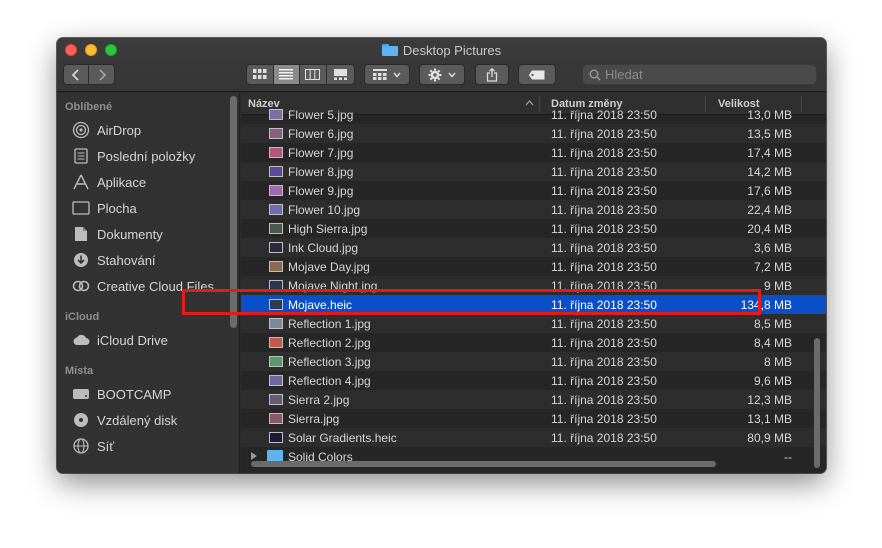 The image size is (882, 548). I want to click on downloads-icon, so click(81, 260).